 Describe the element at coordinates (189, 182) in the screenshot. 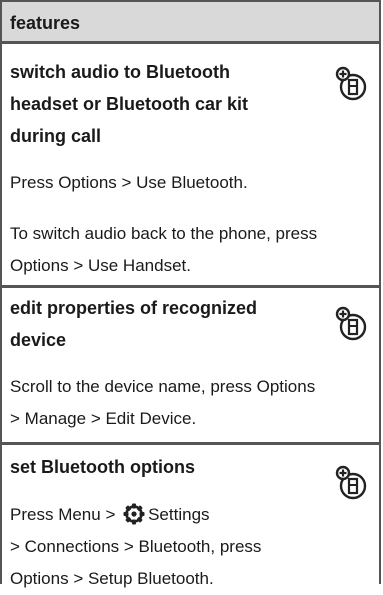

I see `menu-term: Use Bluetooth` at that location.